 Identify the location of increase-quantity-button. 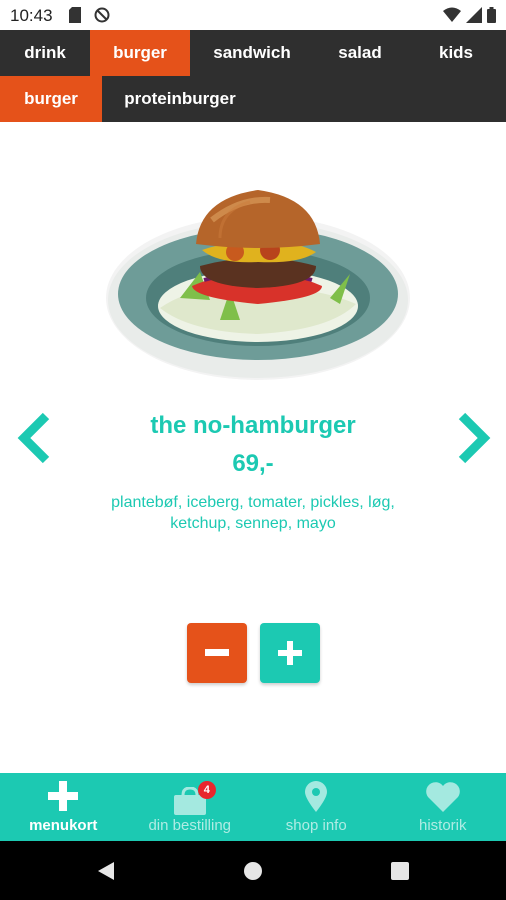
(290, 653).